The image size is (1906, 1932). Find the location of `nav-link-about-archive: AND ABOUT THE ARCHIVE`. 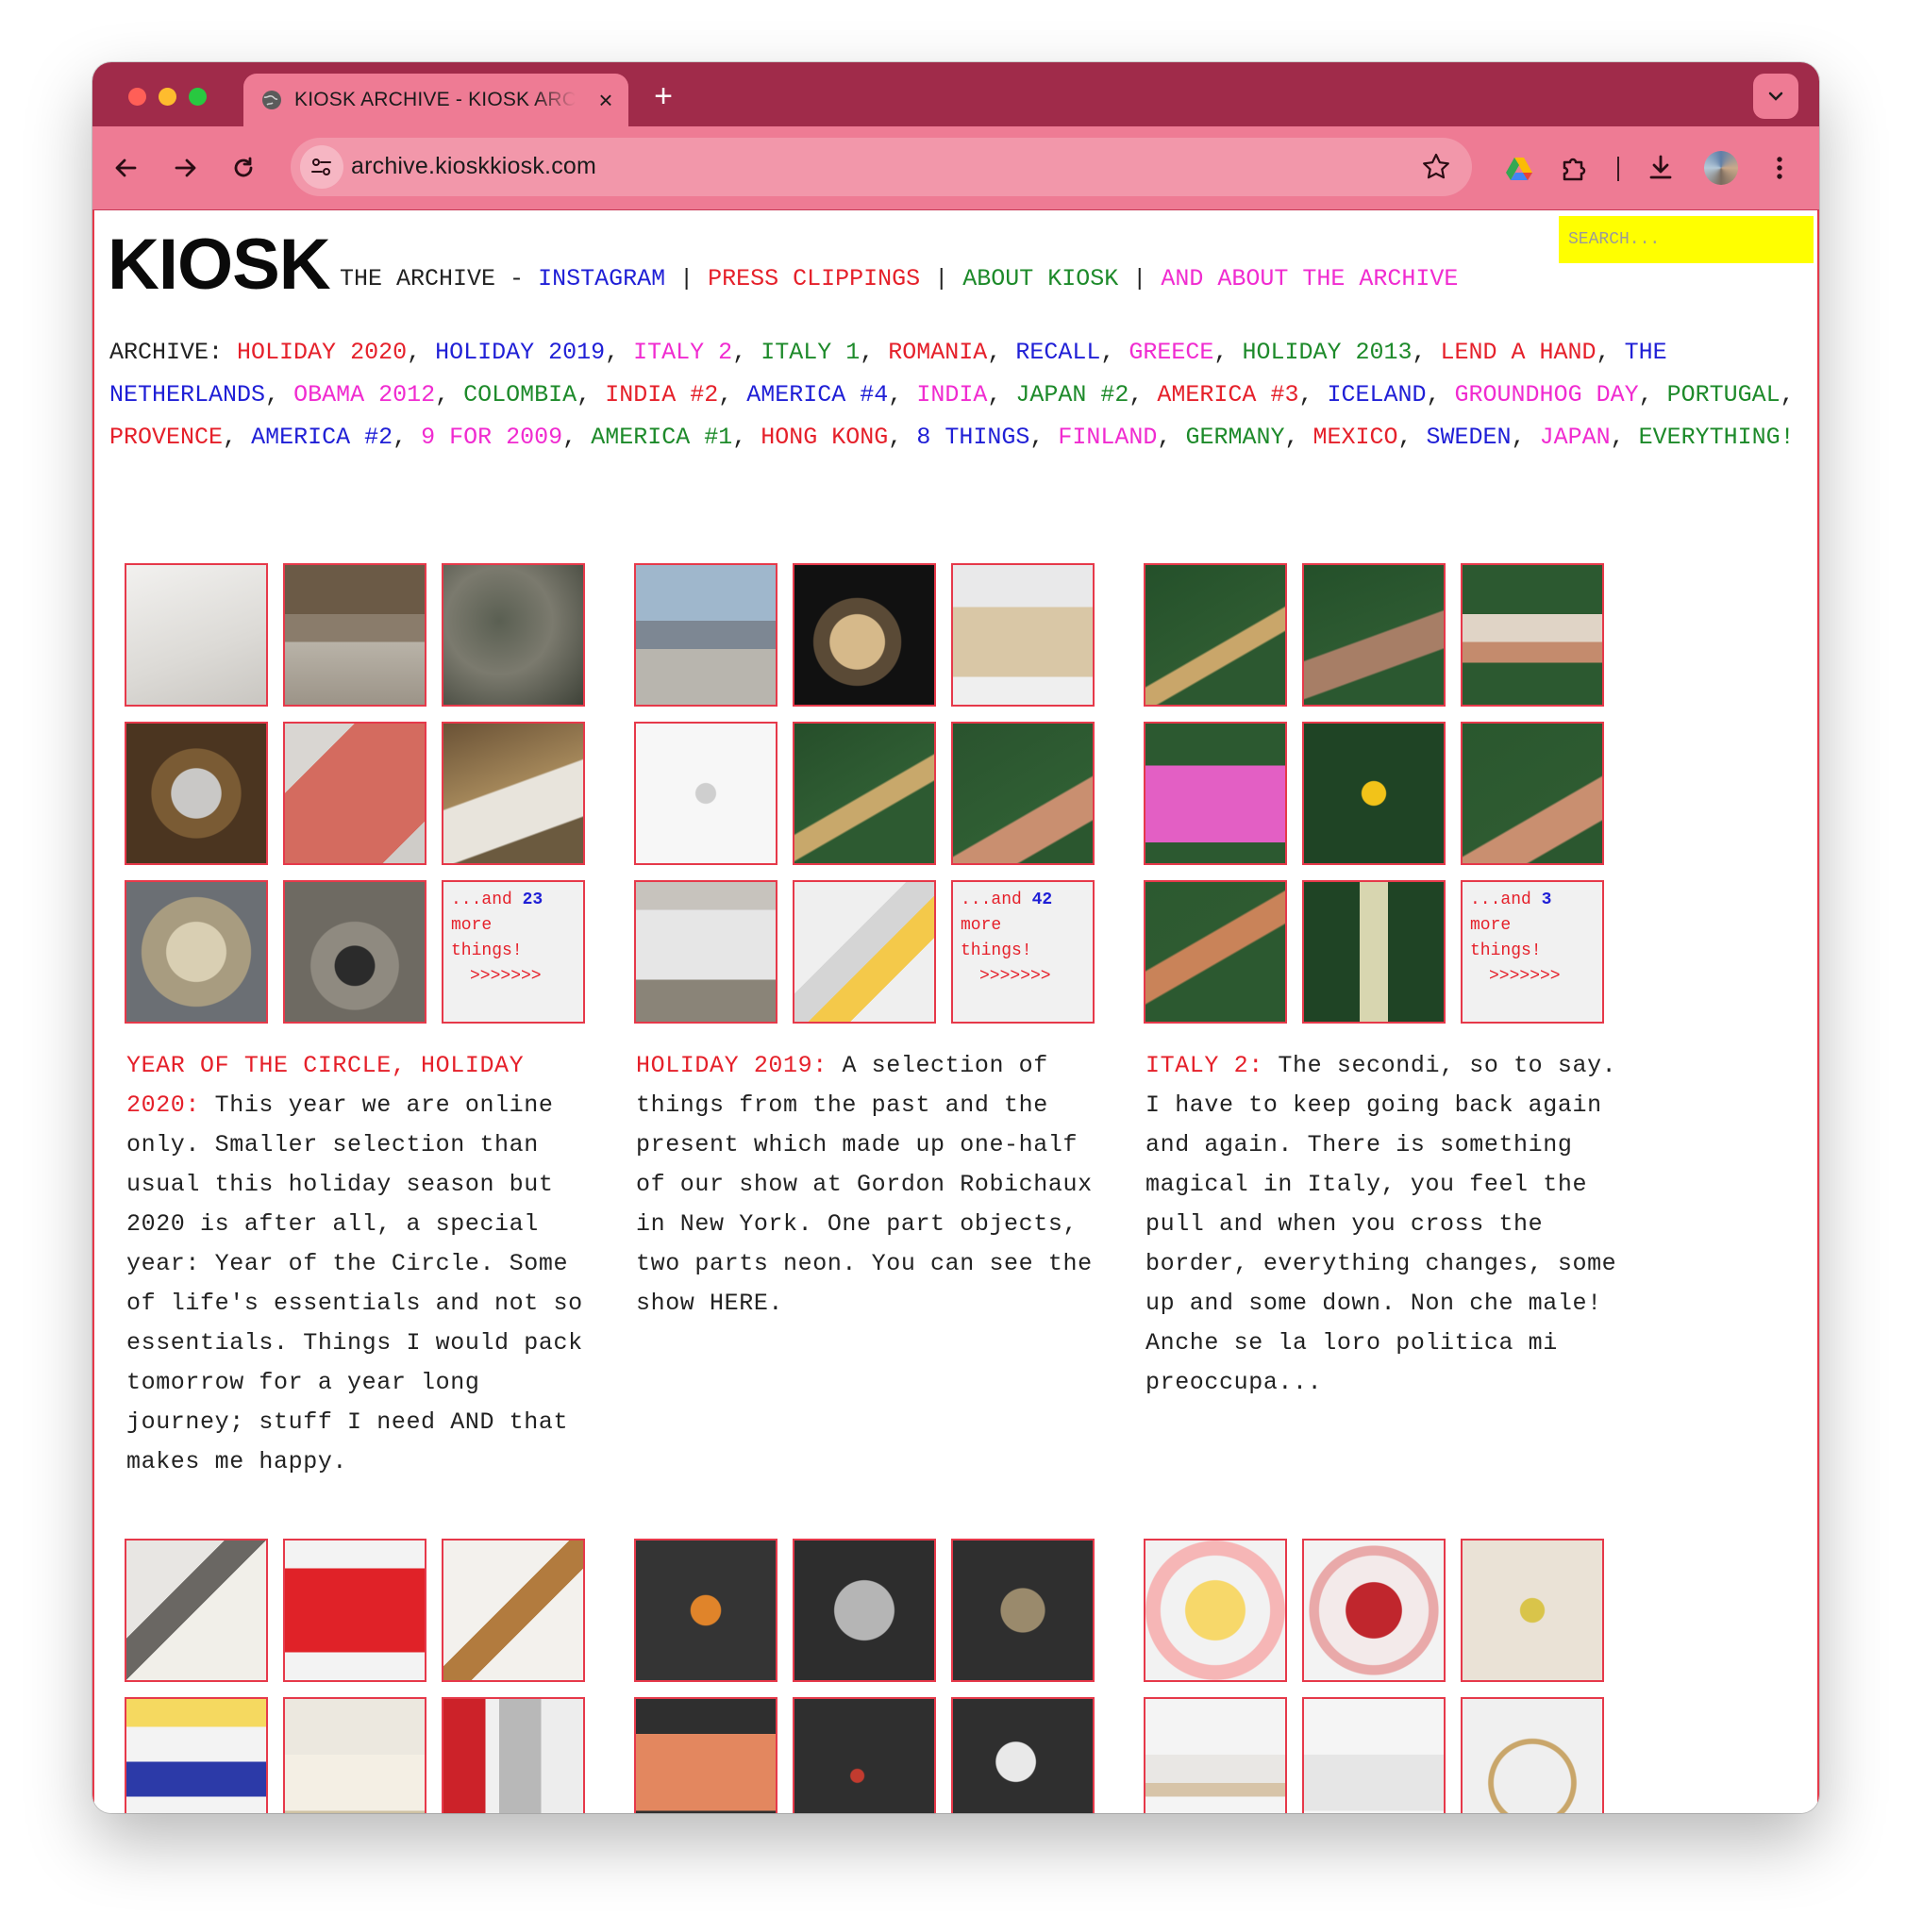

nav-link-about-archive: AND ABOUT THE ARCHIVE is located at coordinates (1309, 279).